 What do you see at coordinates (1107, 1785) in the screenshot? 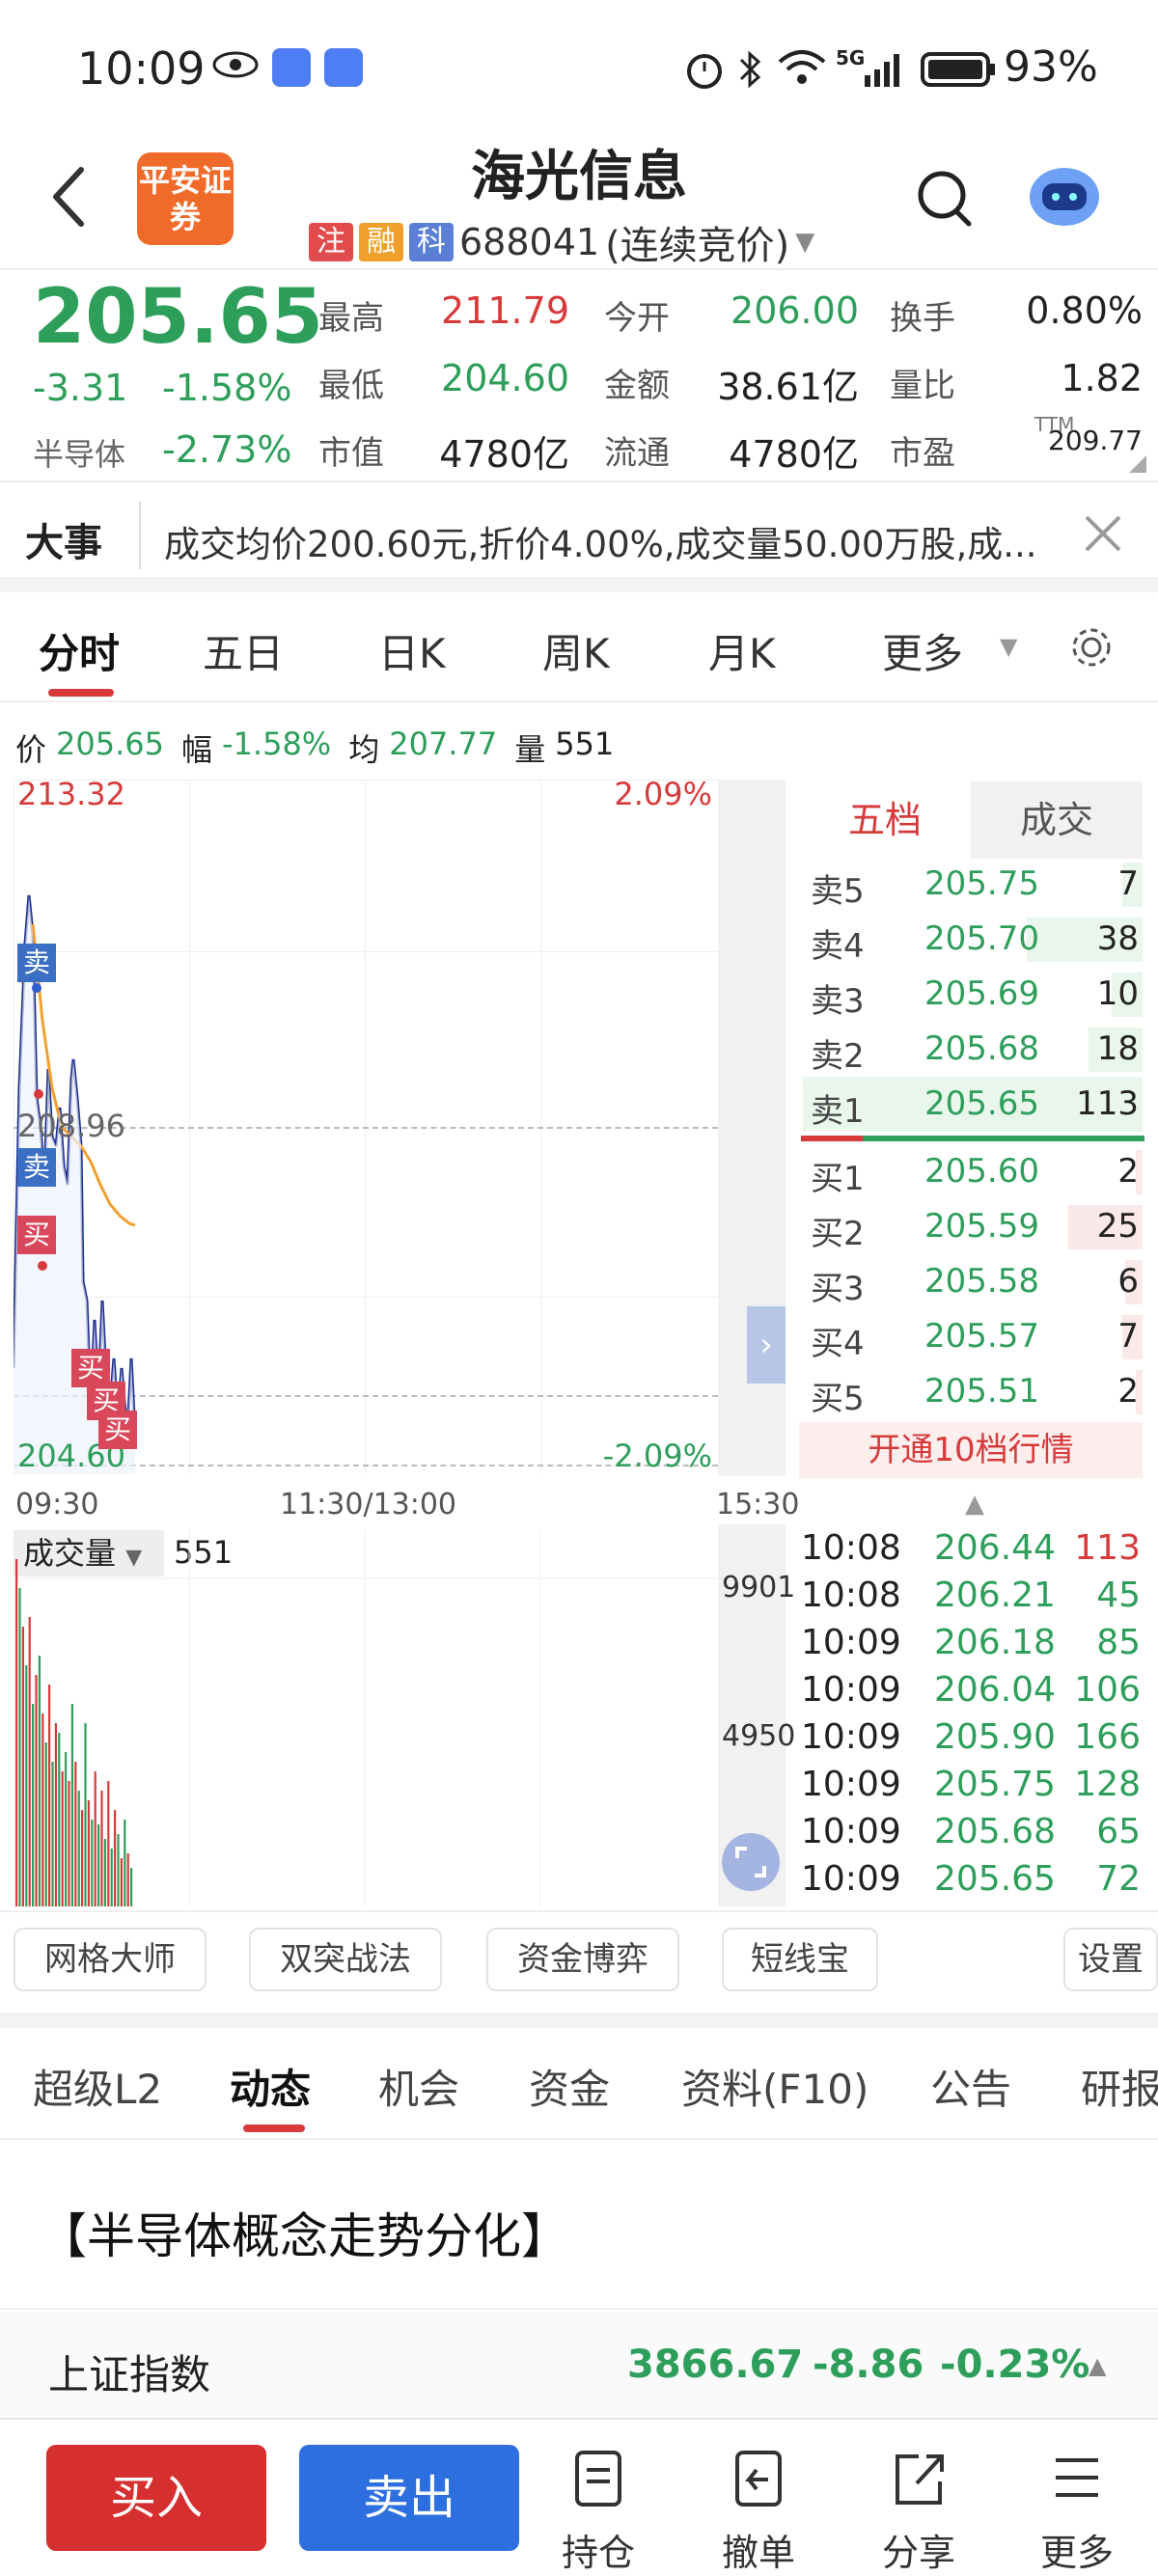
I see `trade-qty: 128` at bounding box center [1107, 1785].